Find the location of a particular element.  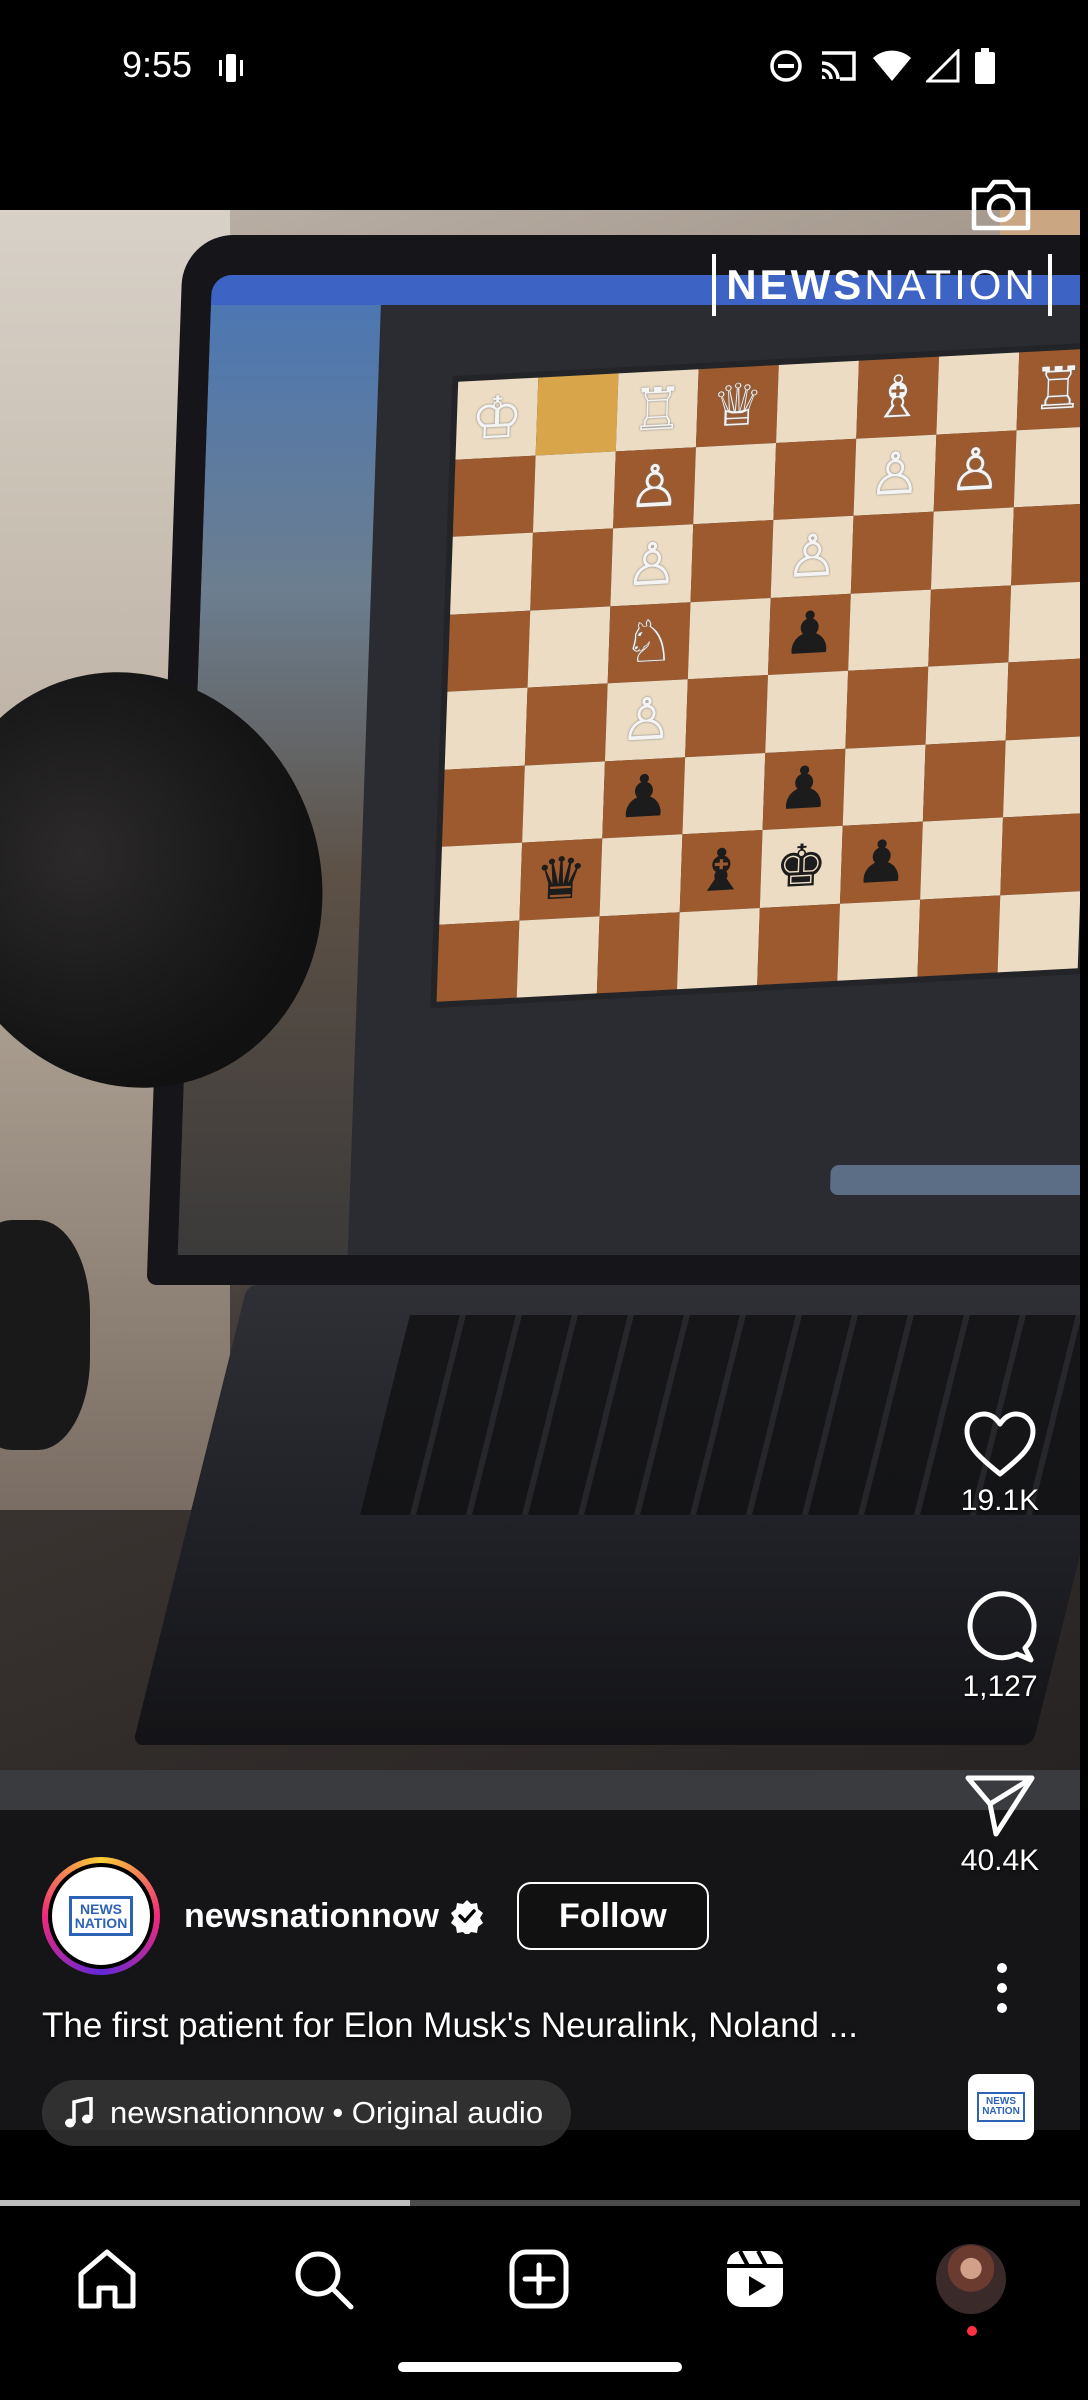

watermark-thin: NATION is located at coordinates (951, 284).